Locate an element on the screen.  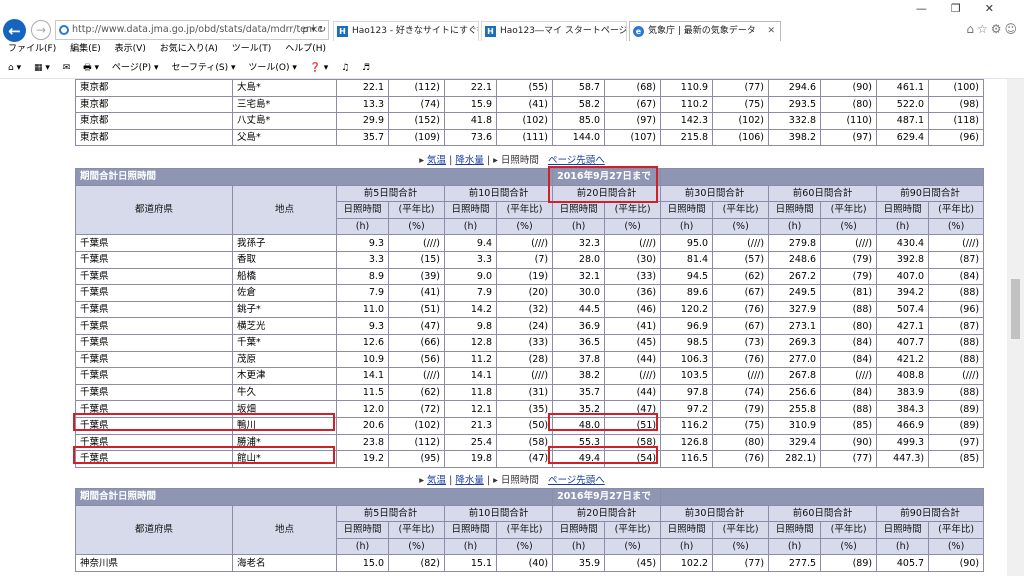
cell-hours: 507.4 is located at coordinates (903, 309).